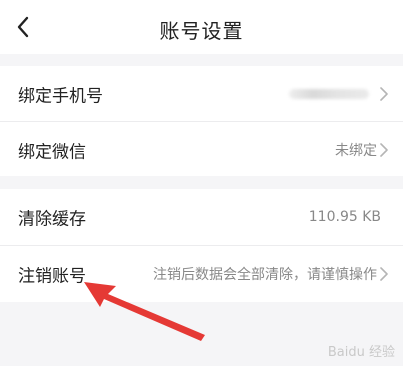  What do you see at coordinates (361, 352) in the screenshot?
I see `watermark: Baidu 经验` at bounding box center [361, 352].